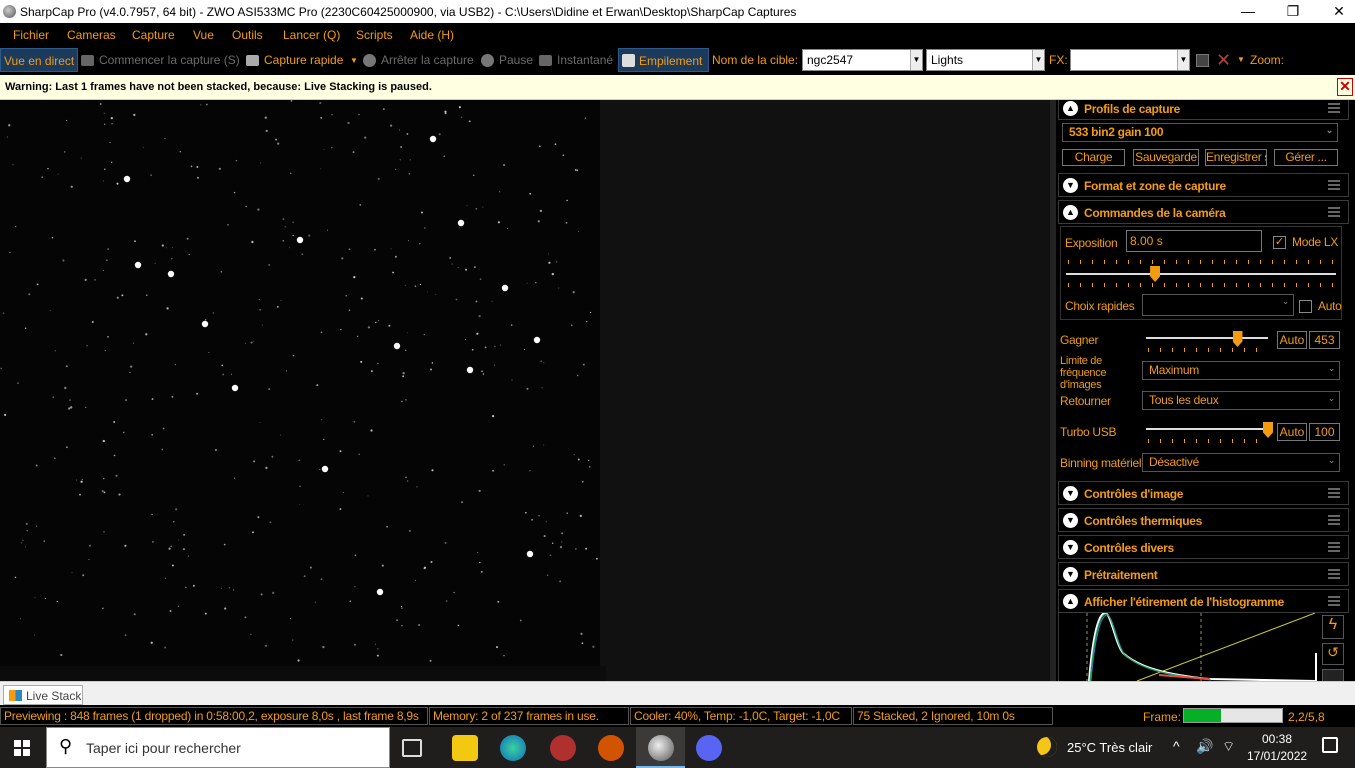  What do you see at coordinates (1333, 654) in the screenshot?
I see `reset-icon: ↺` at bounding box center [1333, 654].